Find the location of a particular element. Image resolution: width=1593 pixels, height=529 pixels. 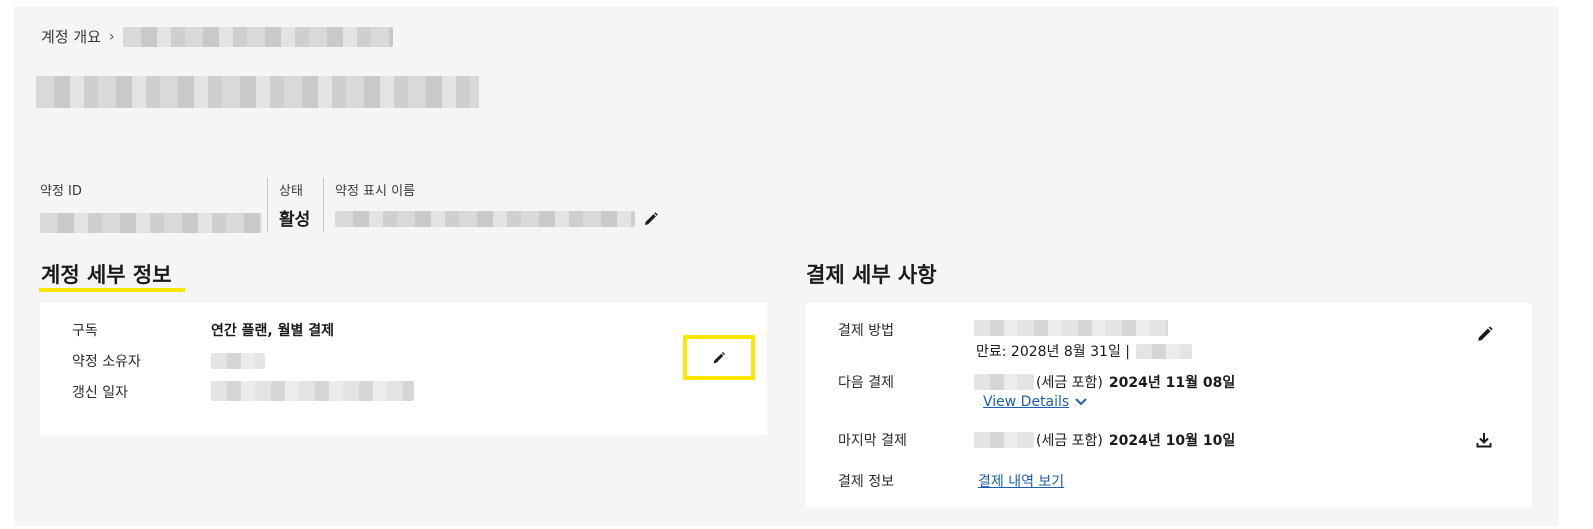

next-payment-tax: (세금 포함) is located at coordinates (1069, 383).